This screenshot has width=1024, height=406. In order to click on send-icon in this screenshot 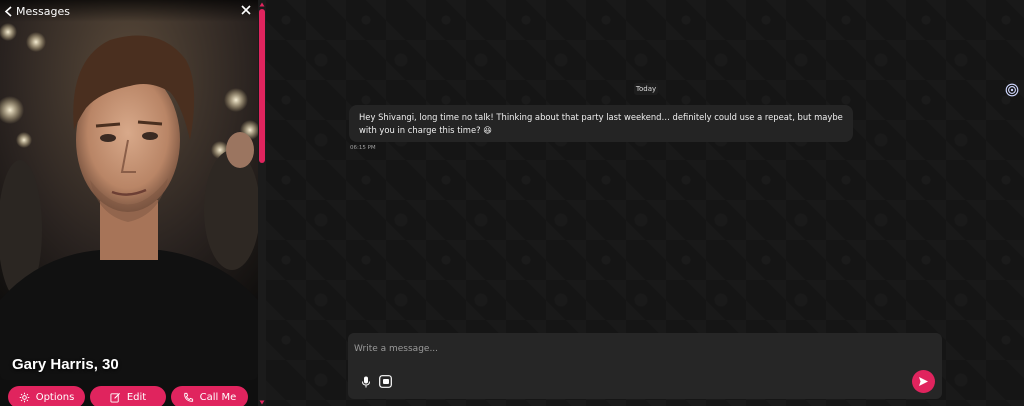, I will do `click(923, 381)`.